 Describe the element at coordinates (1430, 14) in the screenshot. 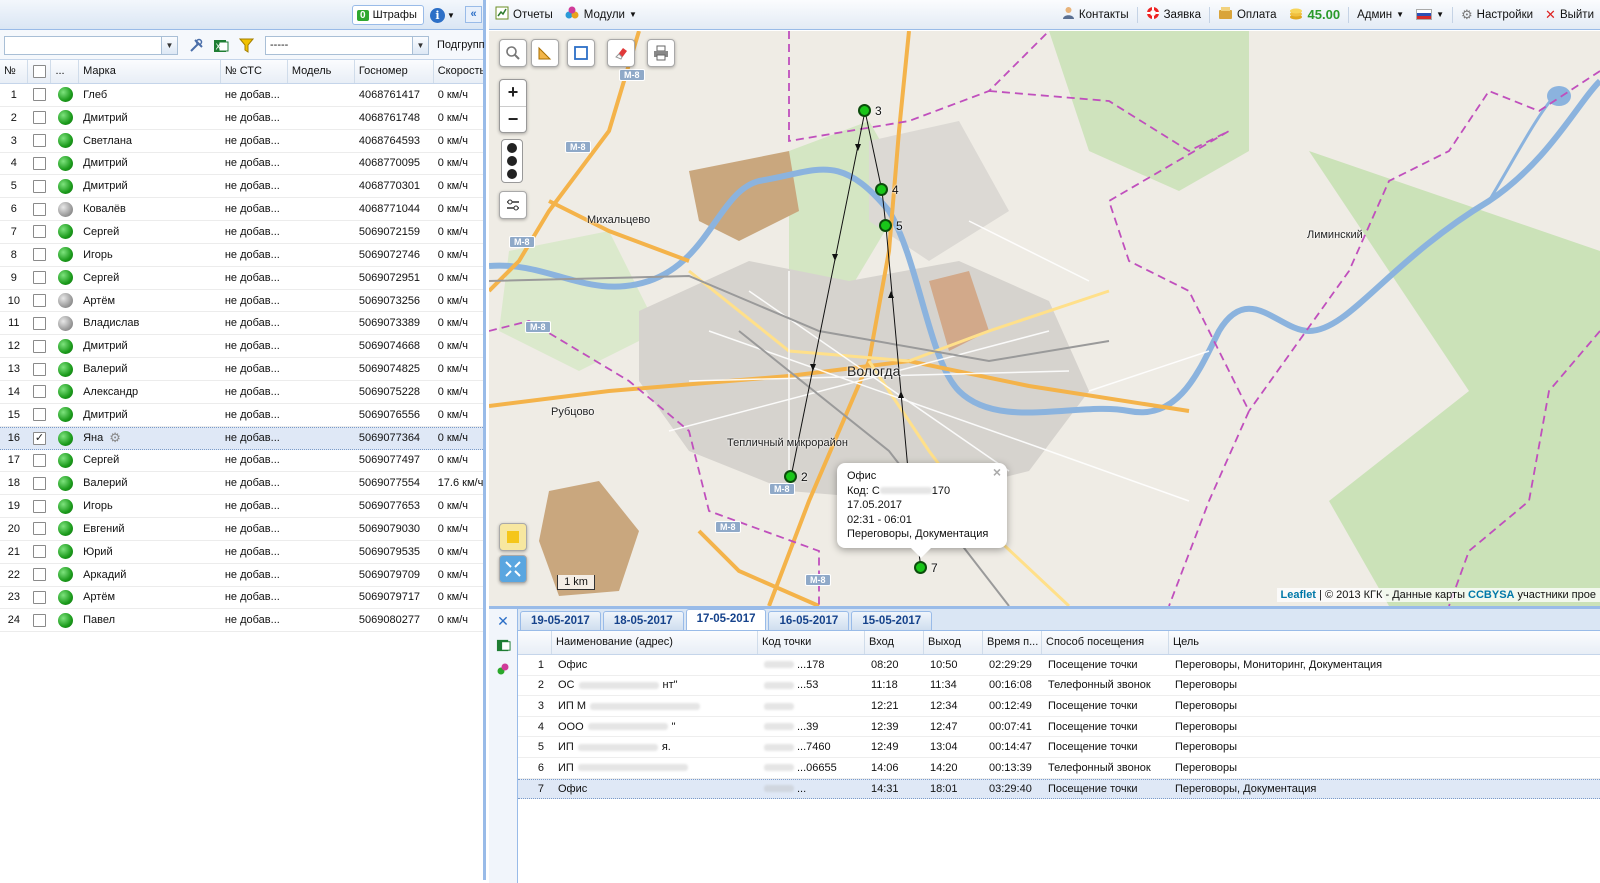

I see `language-menu: ▼` at that location.